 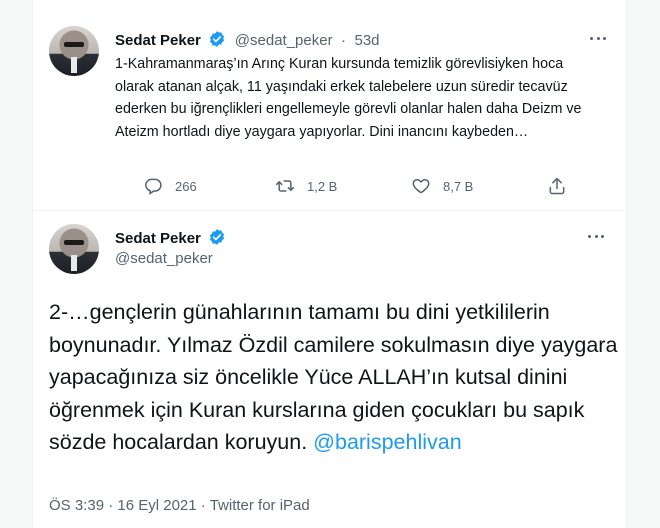 I want to click on retweet-button: 1,2 B, so click(x=306, y=186).